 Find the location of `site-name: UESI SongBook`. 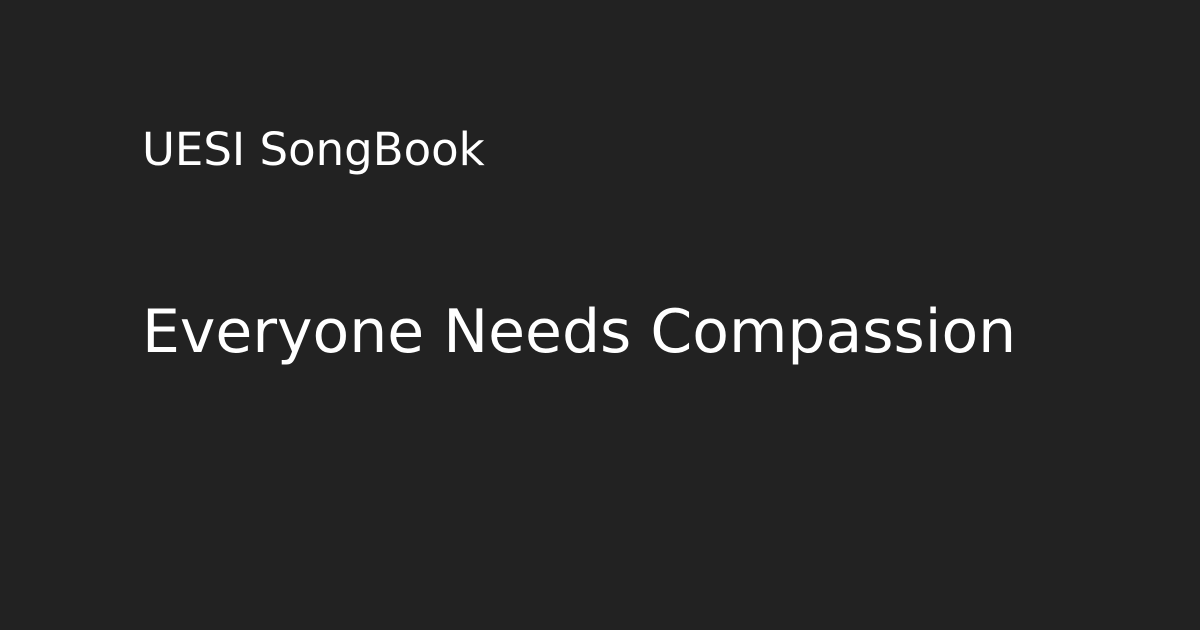

site-name: UESI SongBook is located at coordinates (313, 149).